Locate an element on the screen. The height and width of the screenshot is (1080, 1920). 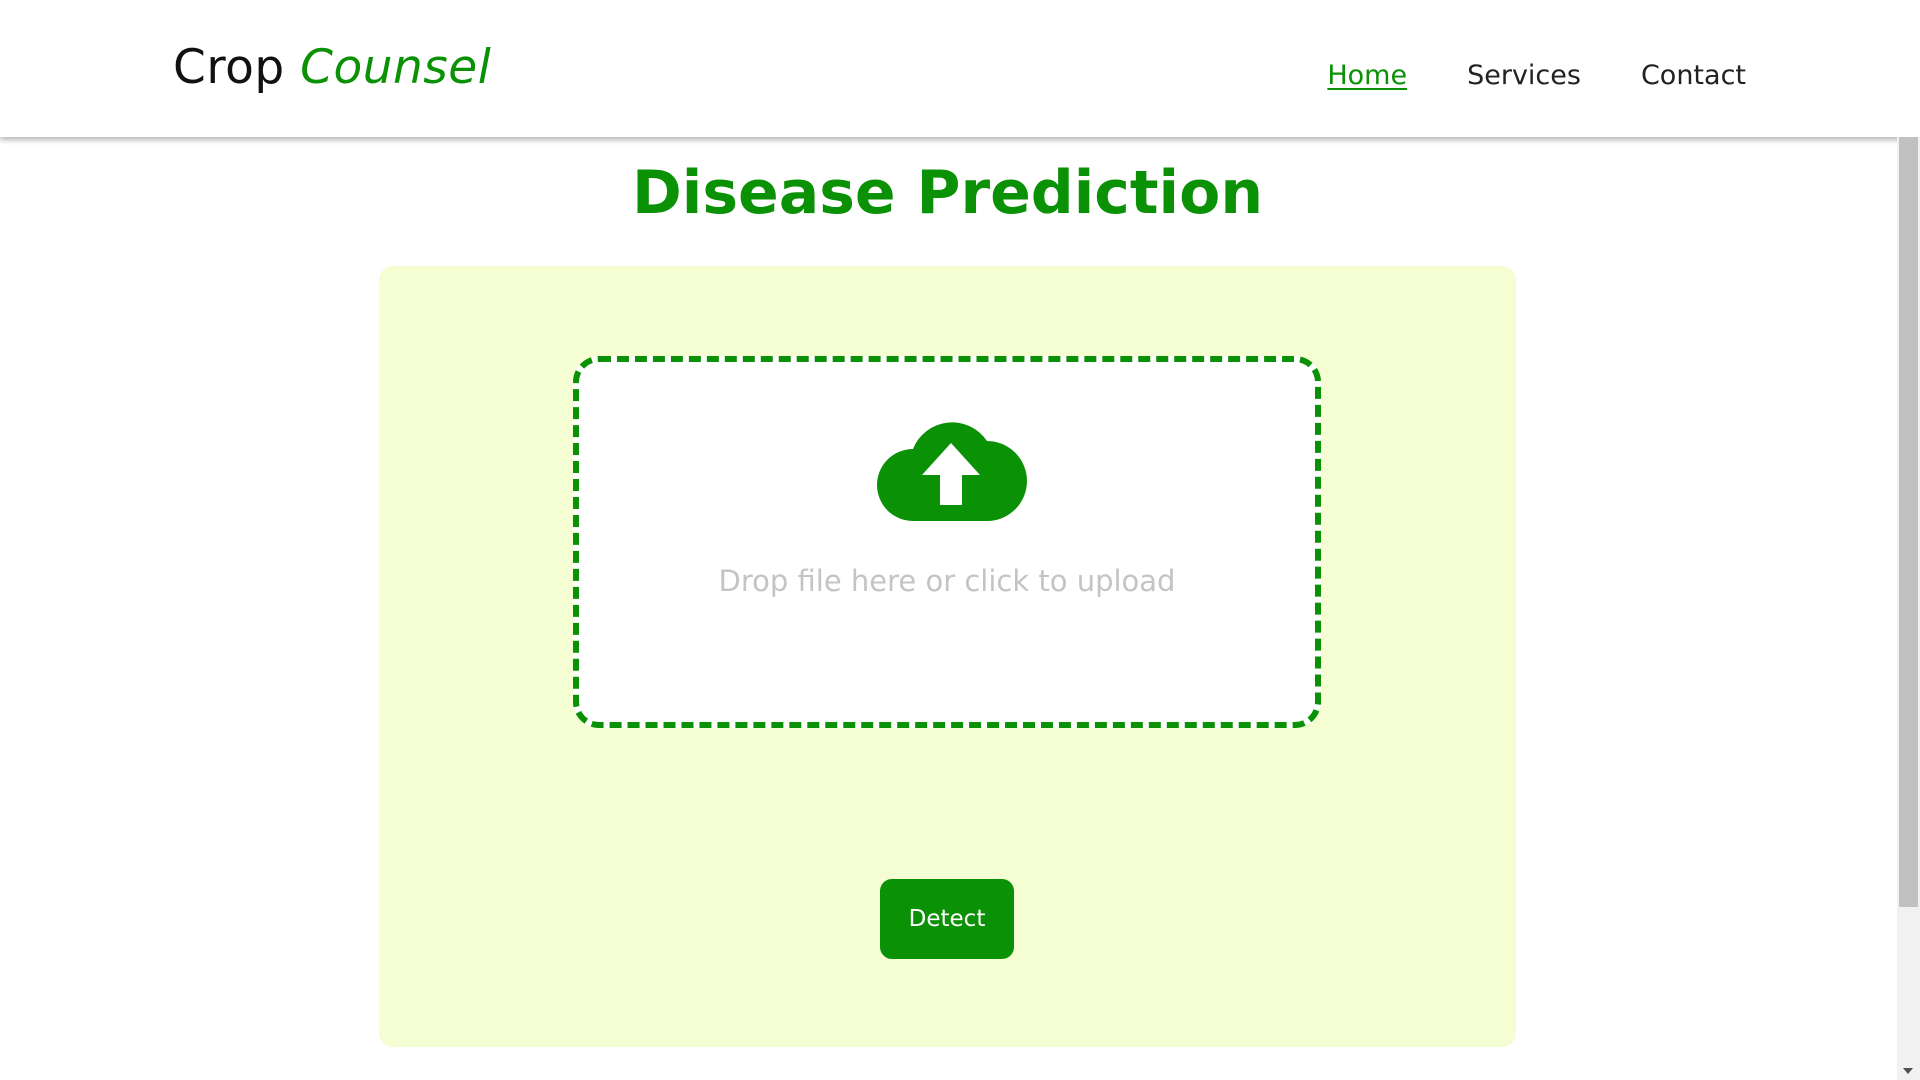
nav-link-contact: Contact is located at coordinates (1693, 75).